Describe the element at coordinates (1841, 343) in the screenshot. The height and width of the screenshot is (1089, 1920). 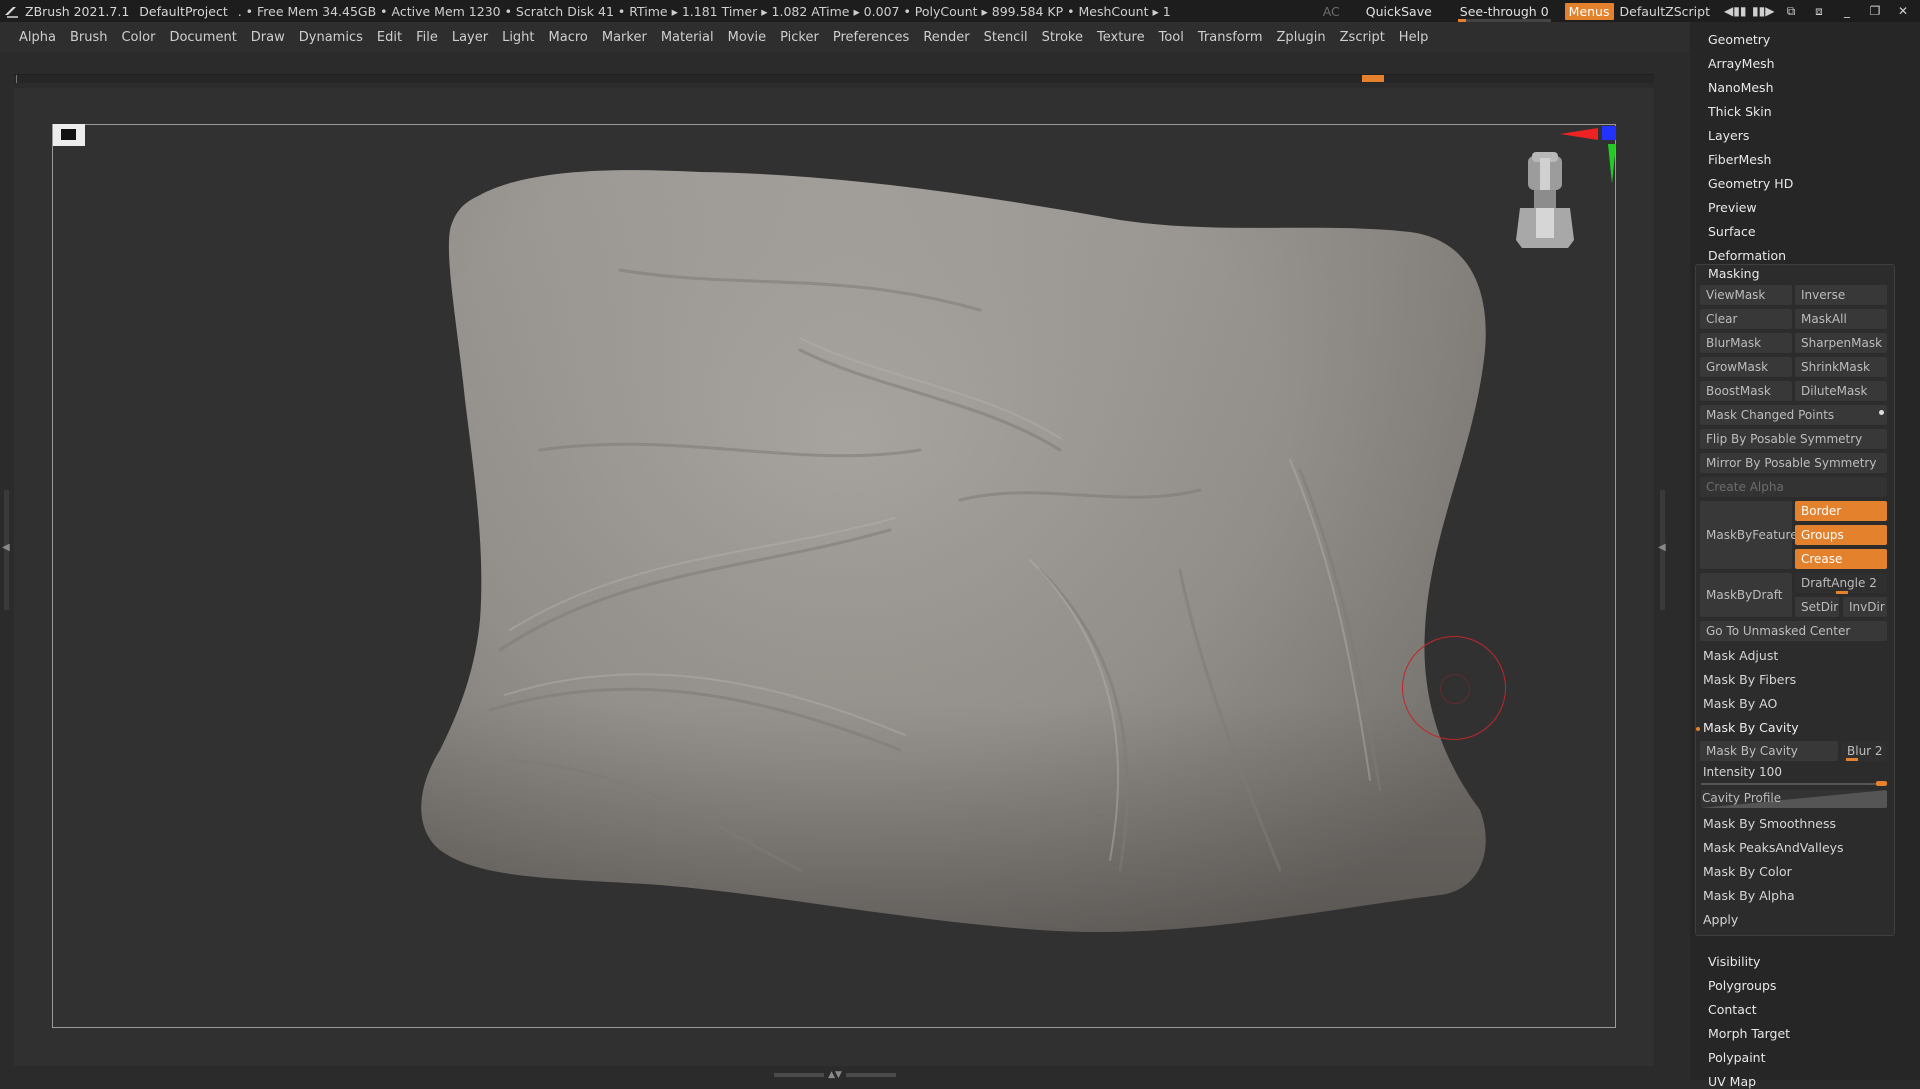
I see `sharpenmask-button: SharpenMask` at that location.